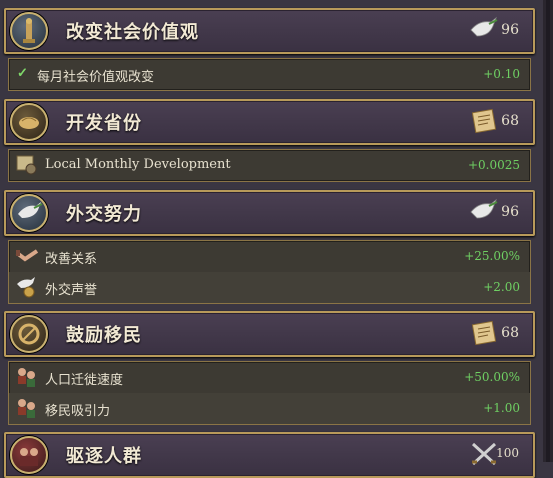 The width and height of the screenshot is (553, 478). Describe the element at coordinates (269, 31) in the screenshot. I see `policy-header: 改变社会价值观 96` at that location.